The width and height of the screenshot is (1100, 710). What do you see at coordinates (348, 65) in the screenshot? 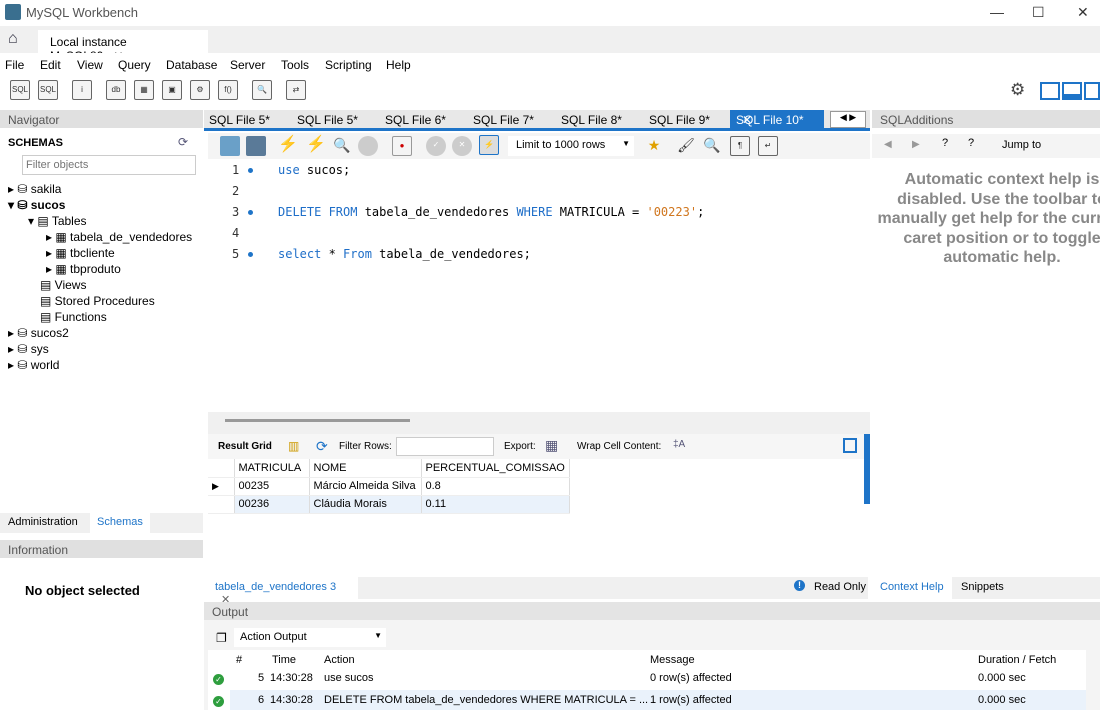
I see `menu-scripting: Scripting` at bounding box center [348, 65].